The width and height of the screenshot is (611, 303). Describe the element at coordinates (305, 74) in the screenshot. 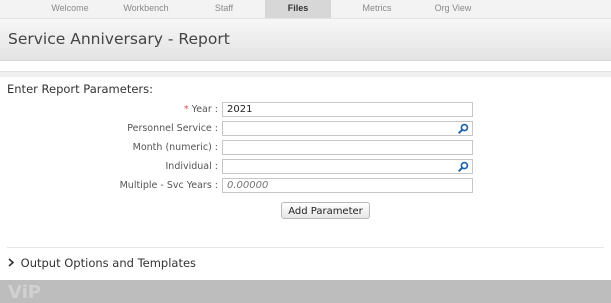

I see `header-divider` at that location.